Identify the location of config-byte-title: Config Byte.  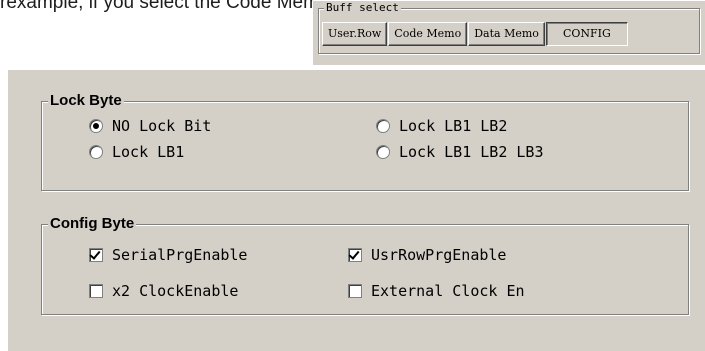
(92, 223).